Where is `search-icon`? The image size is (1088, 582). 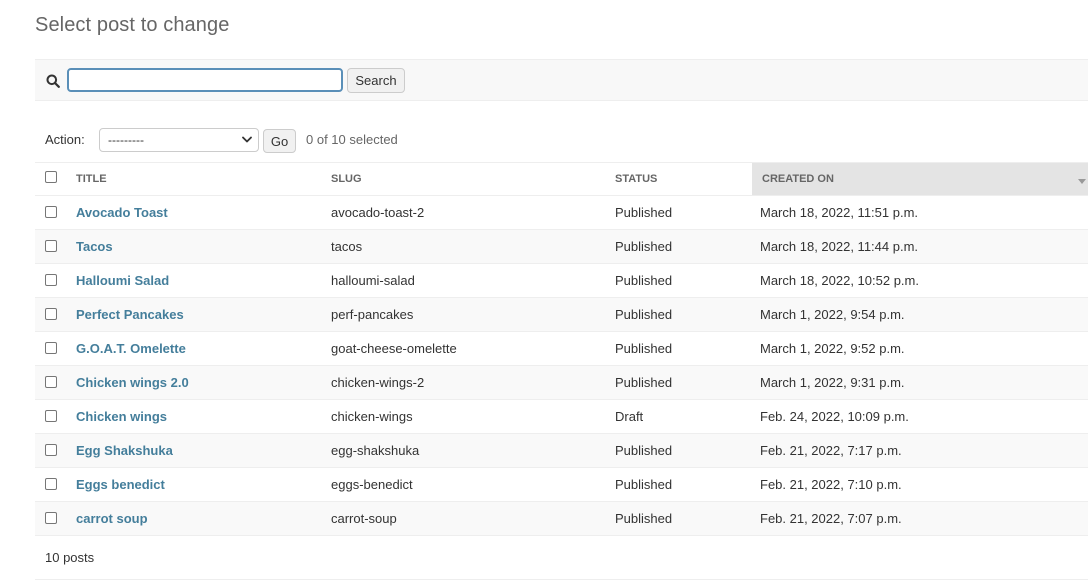 search-icon is located at coordinates (53, 81).